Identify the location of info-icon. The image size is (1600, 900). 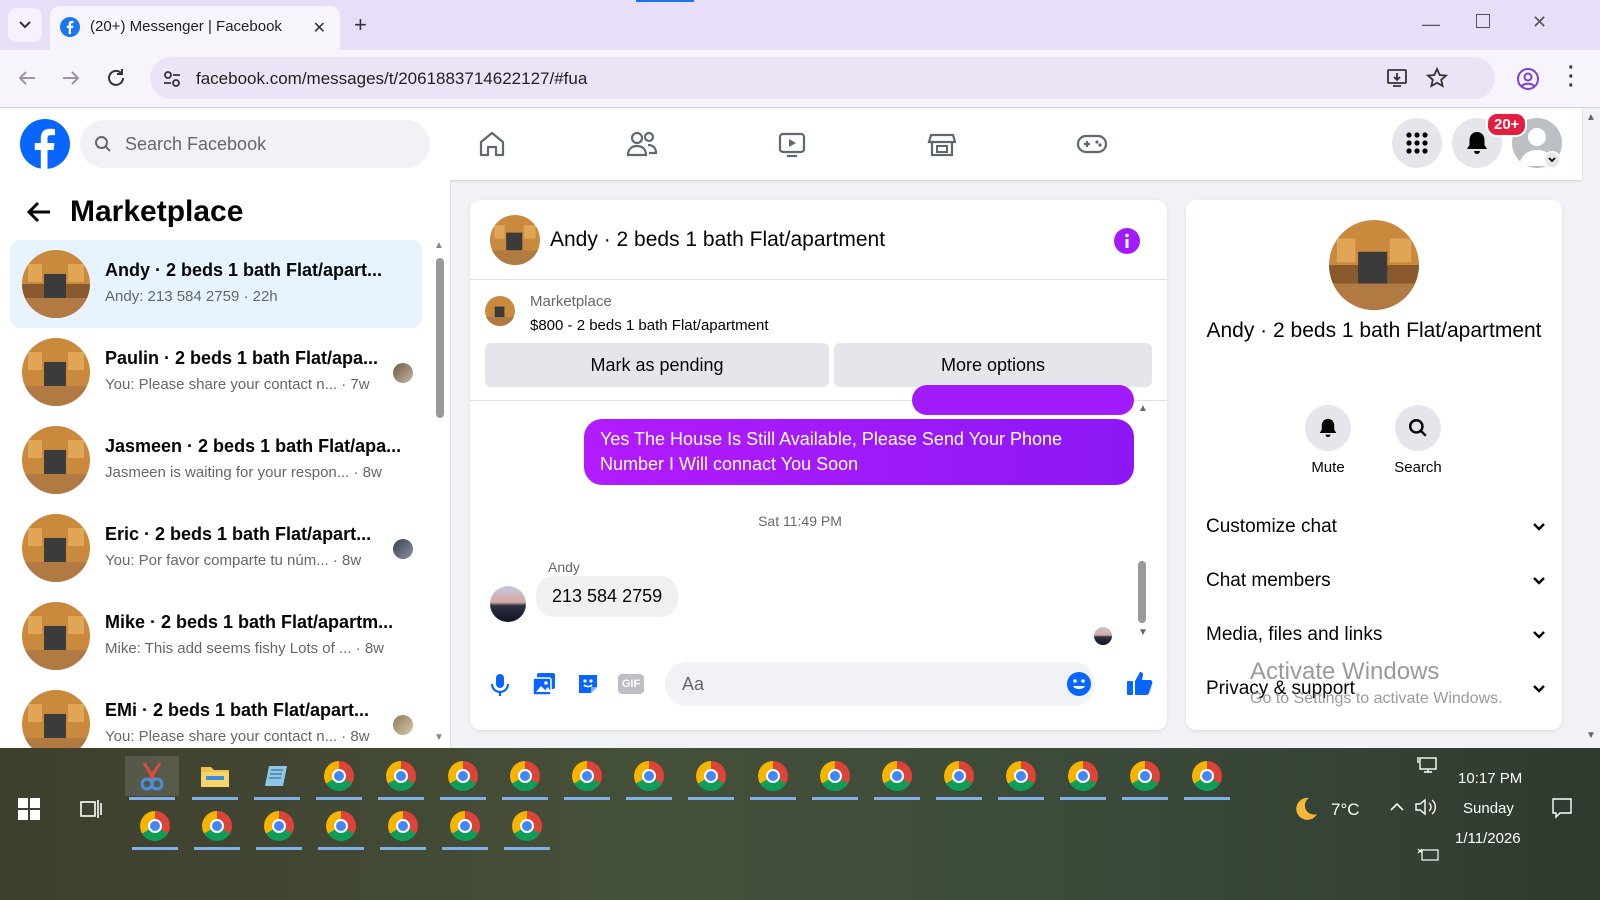
(1127, 241).